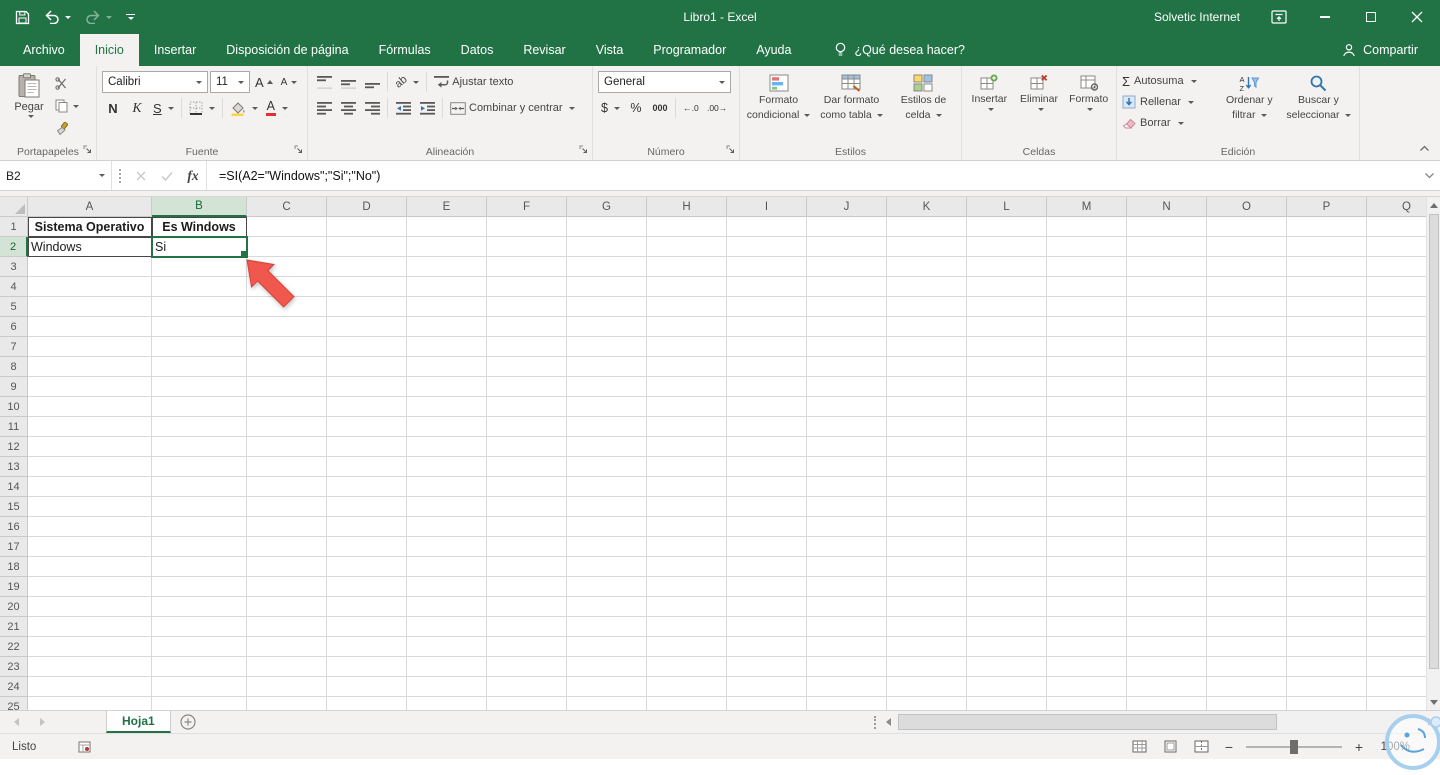  What do you see at coordinates (90, 307) in the screenshot?
I see `cell-A5` at bounding box center [90, 307].